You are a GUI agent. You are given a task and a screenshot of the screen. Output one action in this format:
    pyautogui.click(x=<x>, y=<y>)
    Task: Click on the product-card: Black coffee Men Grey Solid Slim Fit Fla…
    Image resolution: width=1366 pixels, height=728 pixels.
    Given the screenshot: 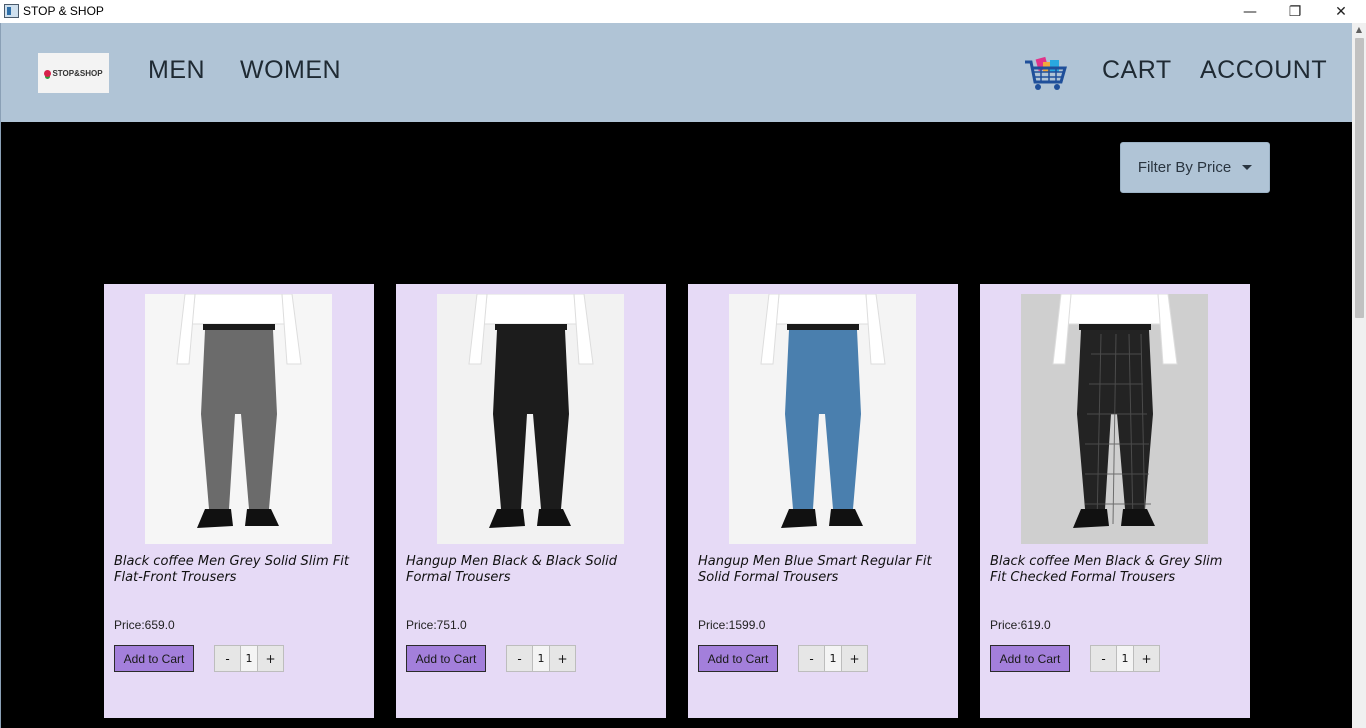 What is the action you would take?
    pyautogui.click(x=239, y=501)
    